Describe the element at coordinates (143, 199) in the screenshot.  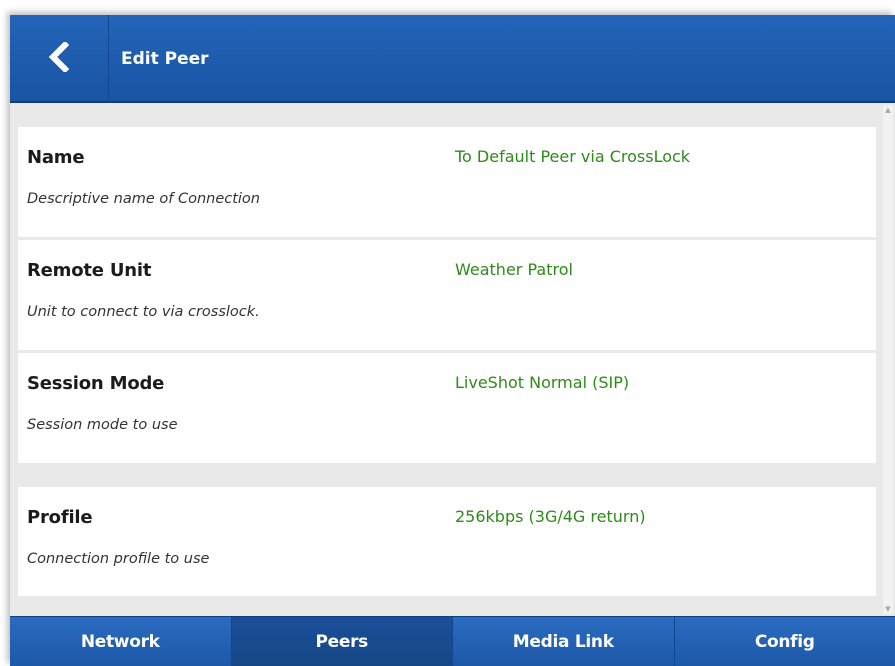
I see `setting-description: Descriptive name of Connection` at that location.